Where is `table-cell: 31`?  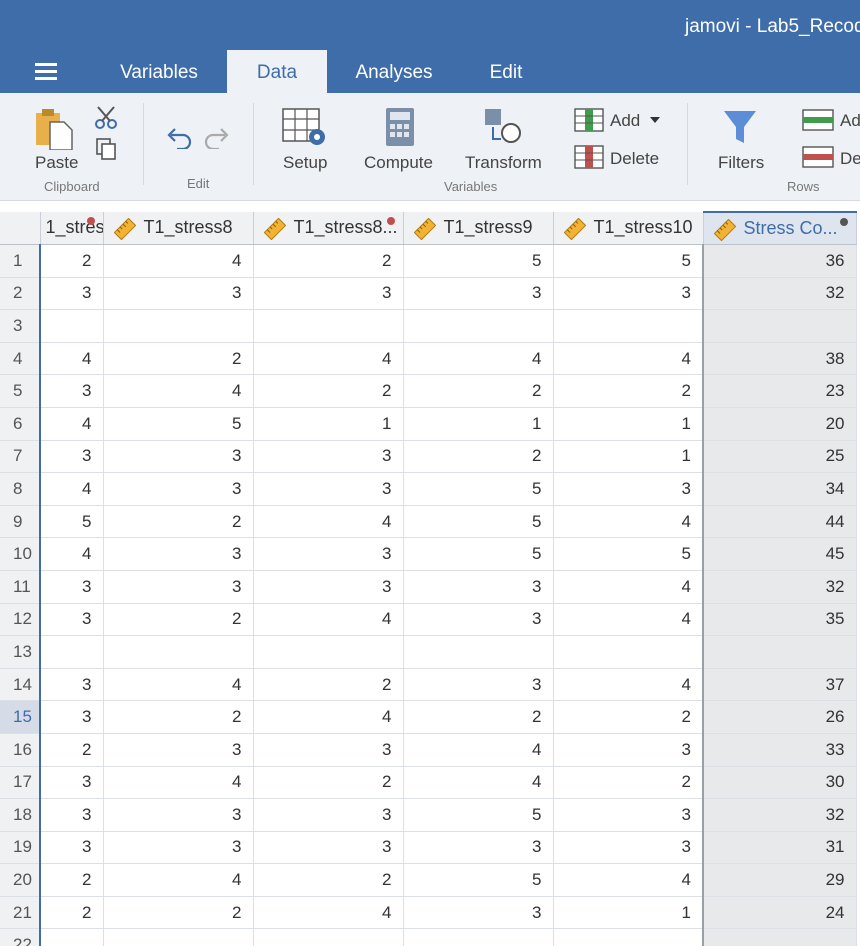
table-cell: 31 is located at coordinates (779, 848).